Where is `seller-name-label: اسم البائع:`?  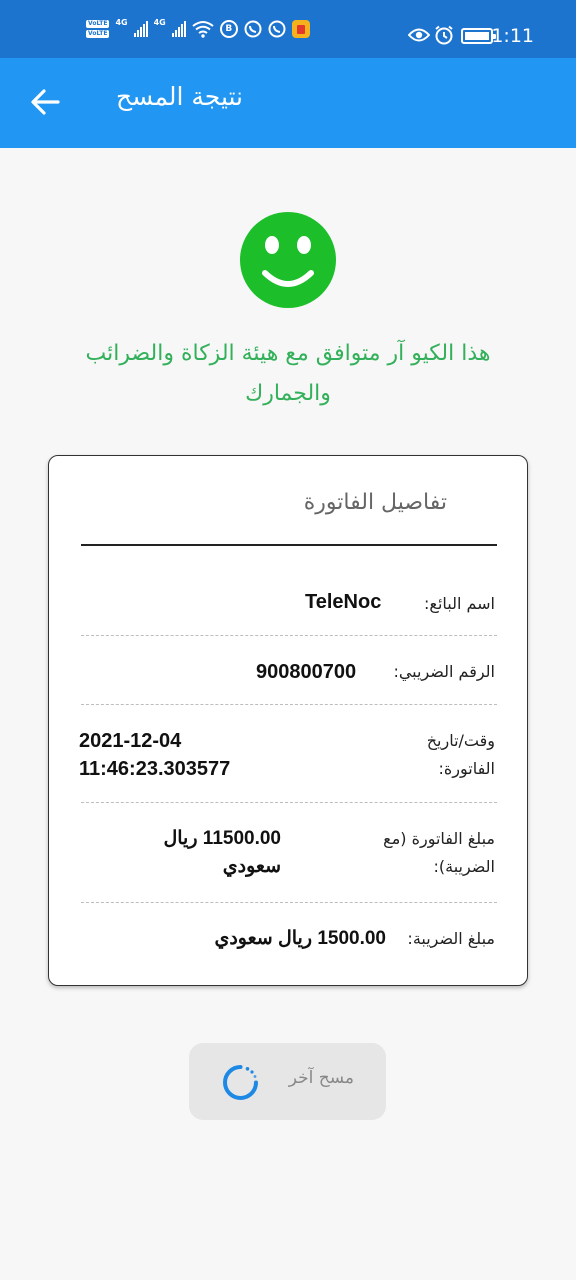
seller-name-label: اسم البائع: is located at coordinates (459, 603).